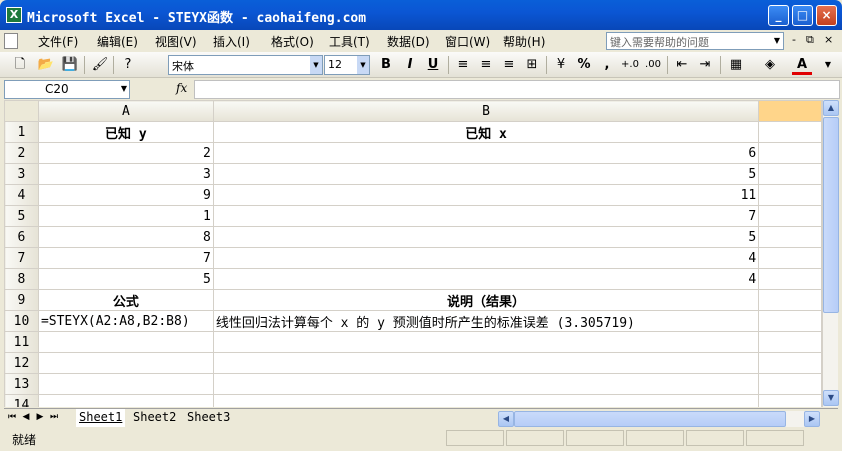 This screenshot has height=451, width=842. What do you see at coordinates (524, 41) in the screenshot?
I see `menu-help: 帮助(H)` at bounding box center [524, 41].